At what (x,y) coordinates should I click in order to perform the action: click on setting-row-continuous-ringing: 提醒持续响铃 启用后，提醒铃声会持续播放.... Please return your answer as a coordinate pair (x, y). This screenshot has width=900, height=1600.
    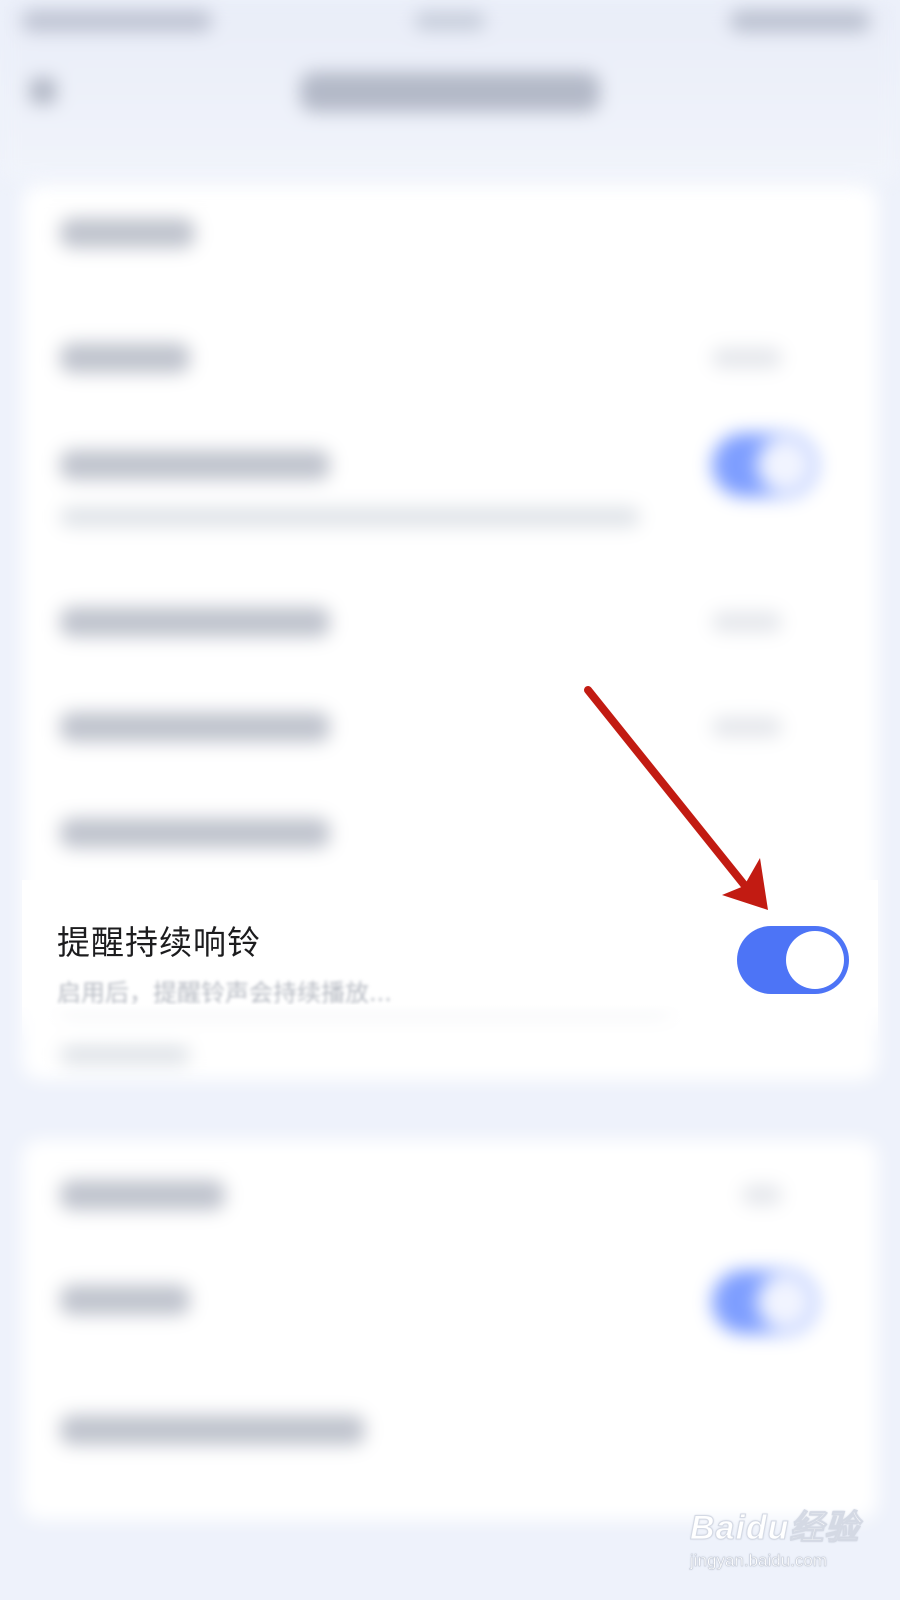
    Looking at the image, I should click on (450, 962).